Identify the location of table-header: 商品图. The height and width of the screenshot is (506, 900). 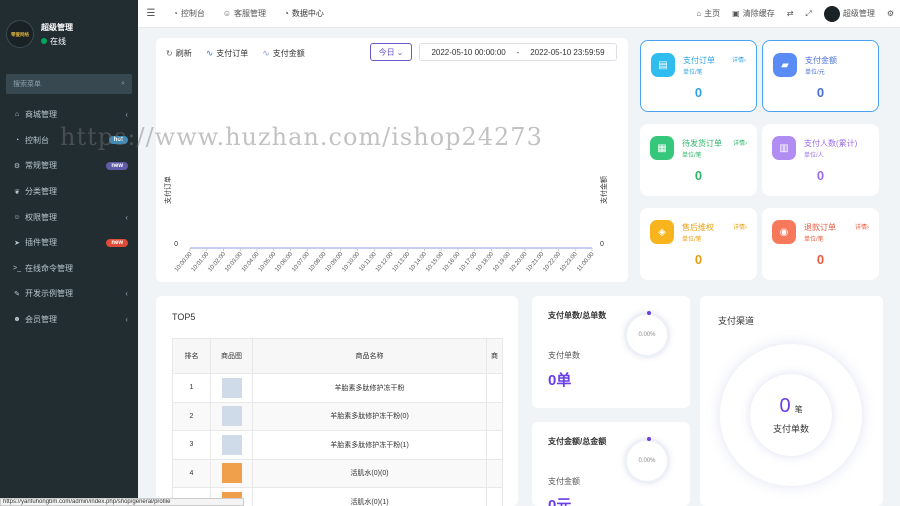
(231, 356).